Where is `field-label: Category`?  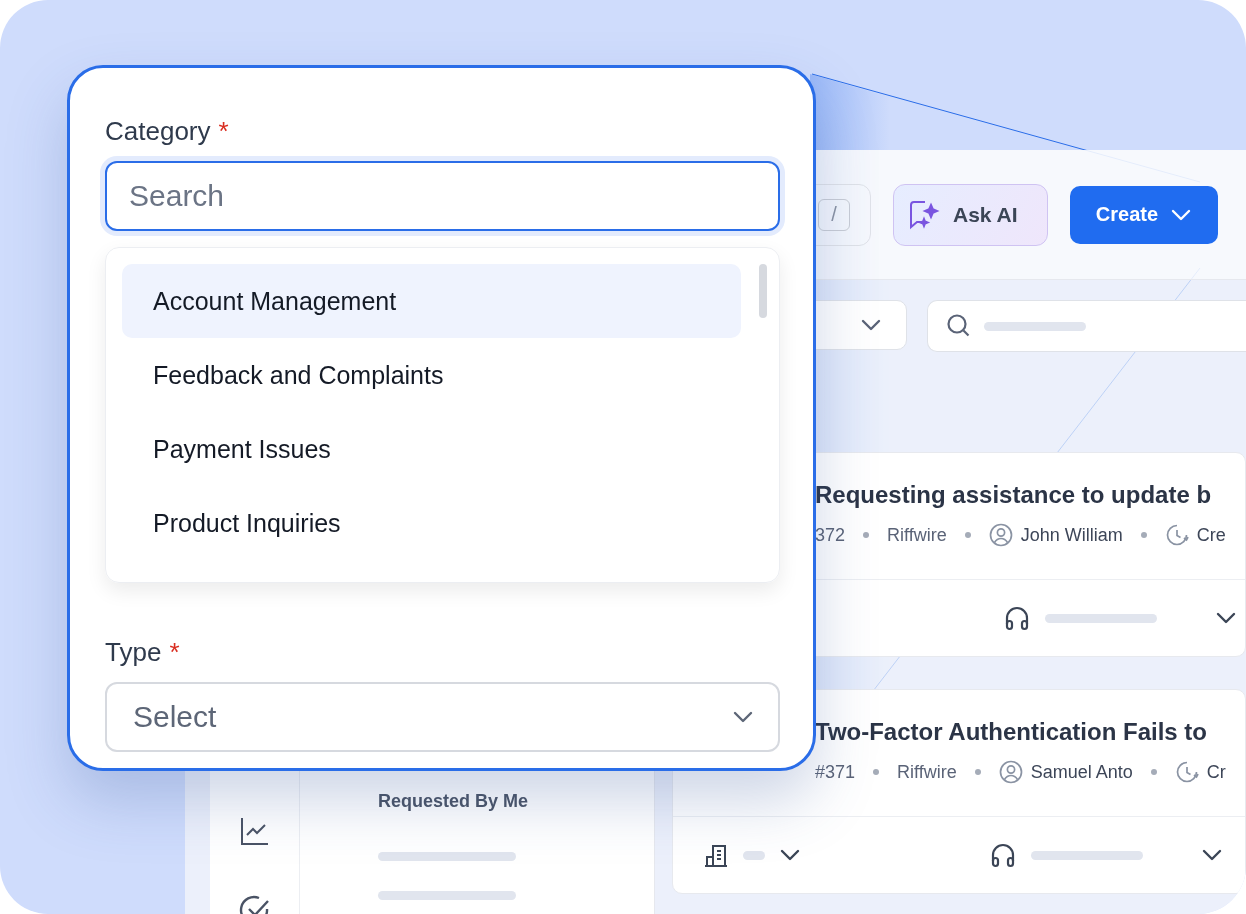
field-label: Category is located at coordinates (158, 131).